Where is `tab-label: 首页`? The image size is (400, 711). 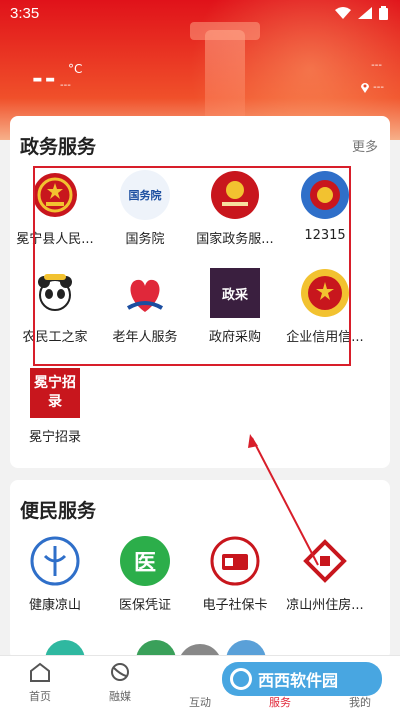 tab-label: 首页 is located at coordinates (40, 696).